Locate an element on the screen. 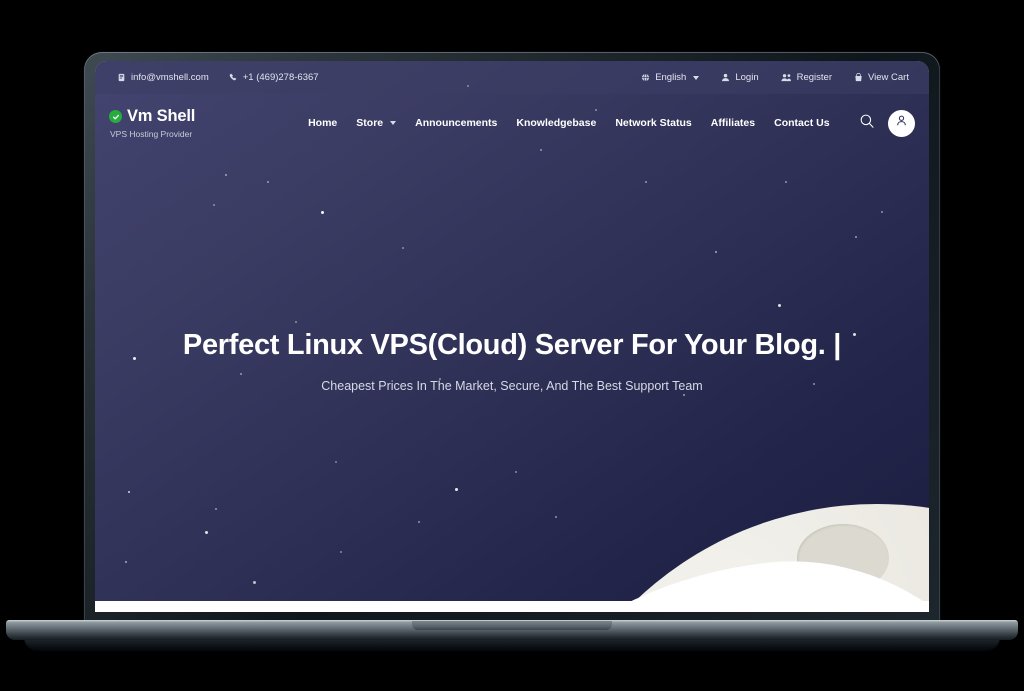  nav-item-contact-us: Contact Us is located at coordinates (801, 123).